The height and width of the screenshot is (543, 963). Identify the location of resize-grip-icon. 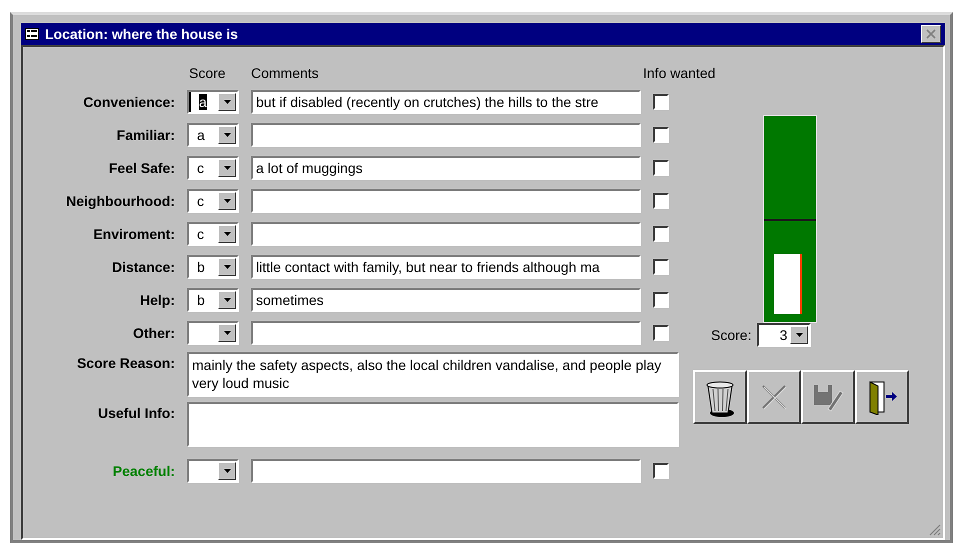
(935, 530).